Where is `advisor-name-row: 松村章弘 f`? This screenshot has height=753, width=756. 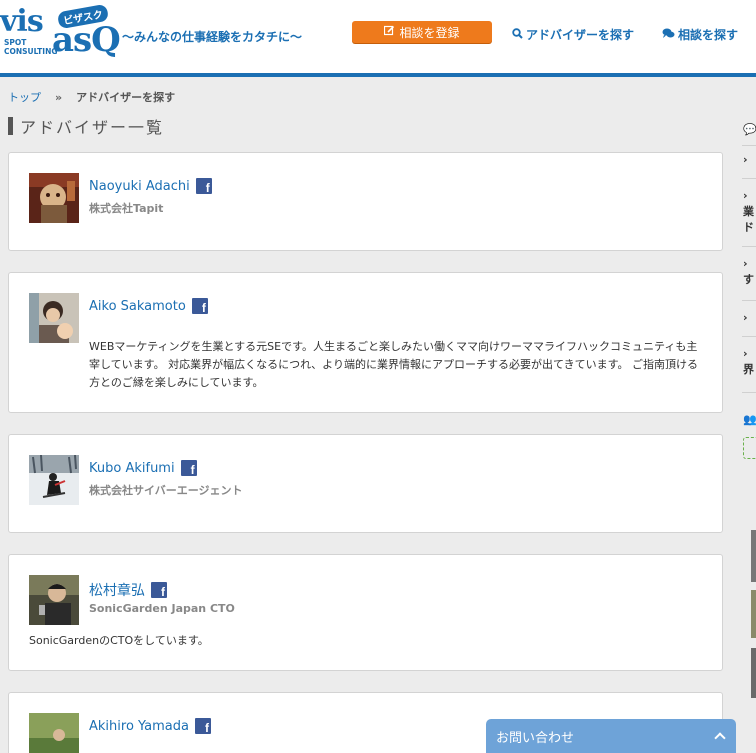 advisor-name-row: 松村章弘 f is located at coordinates (128, 590).